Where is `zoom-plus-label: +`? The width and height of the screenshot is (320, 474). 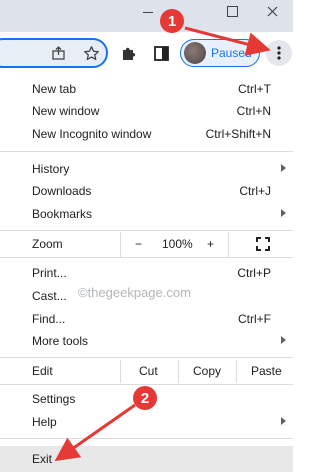 zoom-plus-label: + is located at coordinates (211, 244).